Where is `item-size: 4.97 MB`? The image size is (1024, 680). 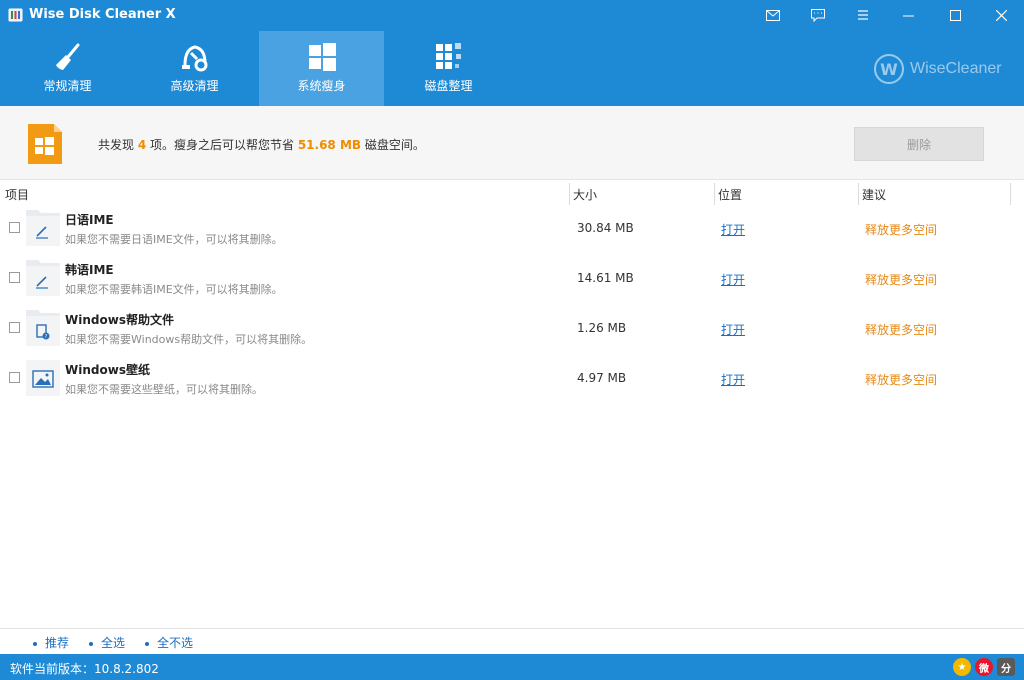 item-size: 4.97 MB is located at coordinates (602, 378).